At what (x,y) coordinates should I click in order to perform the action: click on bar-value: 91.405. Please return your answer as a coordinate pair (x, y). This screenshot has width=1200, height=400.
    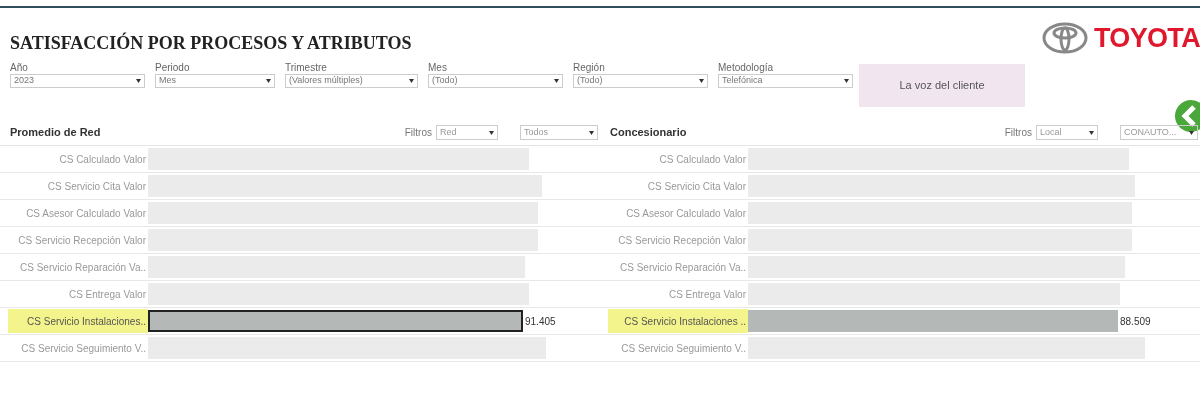
    Looking at the image, I should click on (540, 322).